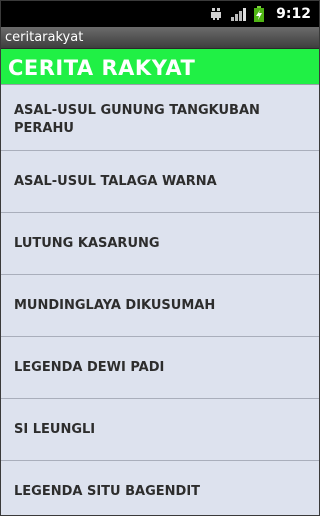 This screenshot has width=320, height=516. I want to click on list-item-label: LEGENDA DEWI PADI, so click(89, 367).